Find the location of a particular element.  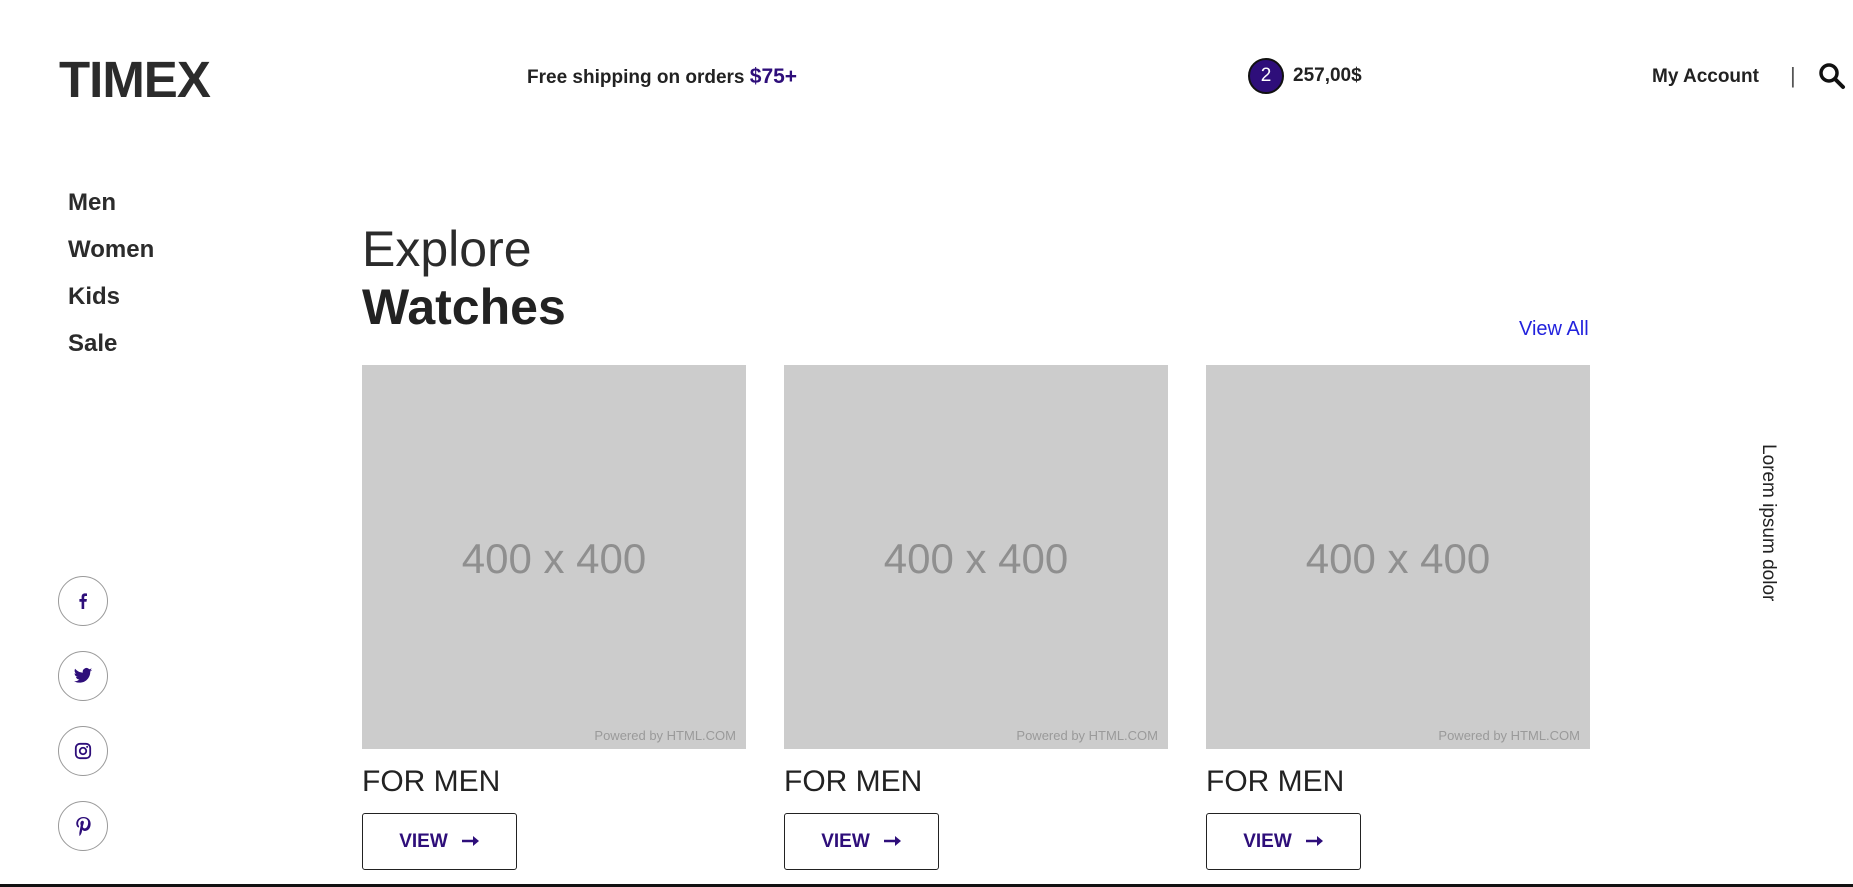

heading-watches: Watches is located at coordinates (464, 307).